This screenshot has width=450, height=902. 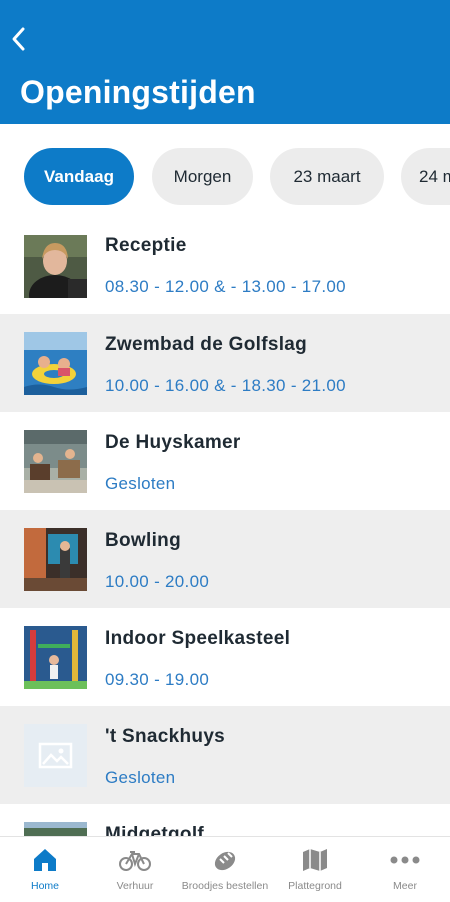 What do you see at coordinates (225, 559) in the screenshot?
I see `list-item: Bowling 10.00 - 20.00` at bounding box center [225, 559].